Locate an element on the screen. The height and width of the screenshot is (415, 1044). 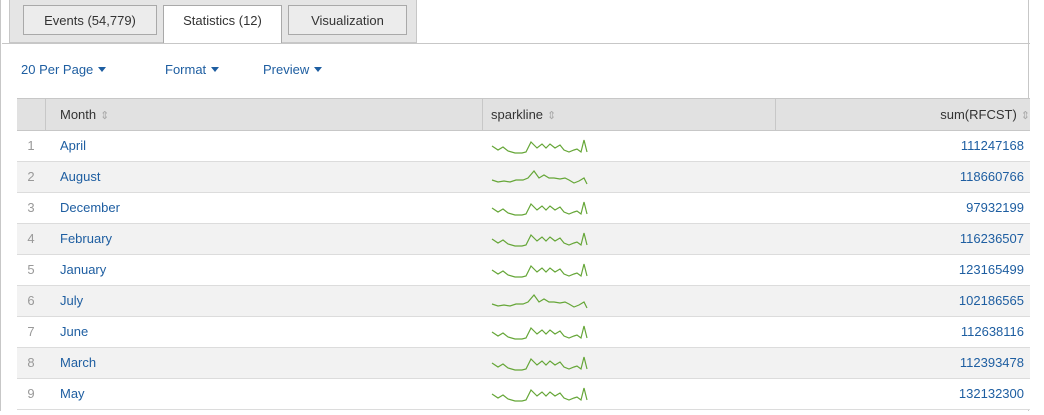
table-row: 1 April 111247168 is located at coordinates (523, 146).